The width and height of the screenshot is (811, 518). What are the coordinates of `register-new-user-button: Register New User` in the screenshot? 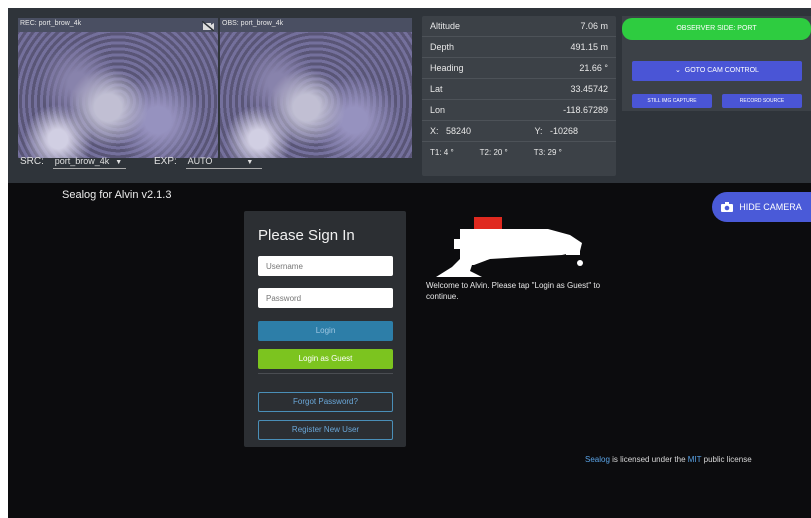 It's located at (325, 430).